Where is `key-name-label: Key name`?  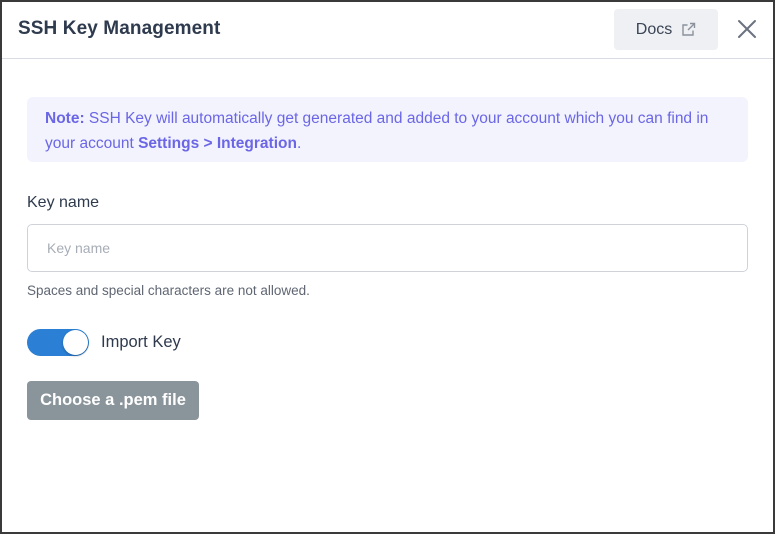 key-name-label: Key name is located at coordinates (63, 202).